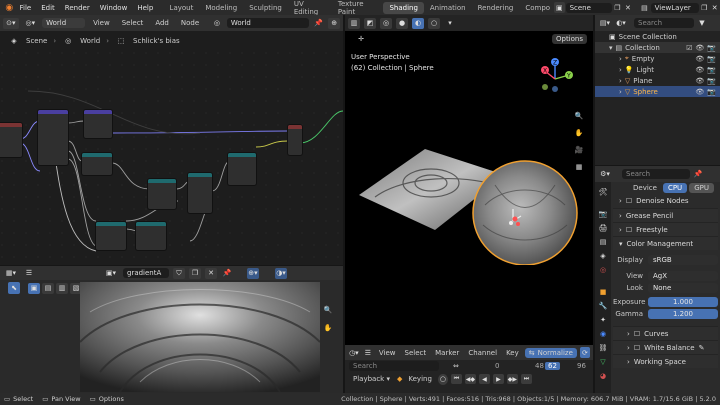 The width and height of the screenshot is (720, 405). I want to click on length-node, so click(97, 164).